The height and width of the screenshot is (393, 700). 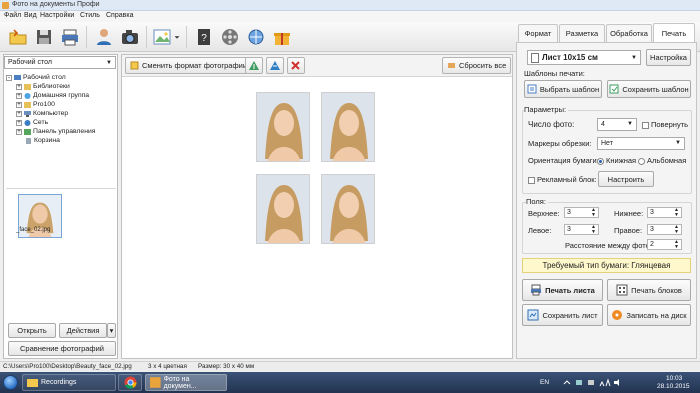 I want to click on menu-view: Вид, so click(x=30, y=15).